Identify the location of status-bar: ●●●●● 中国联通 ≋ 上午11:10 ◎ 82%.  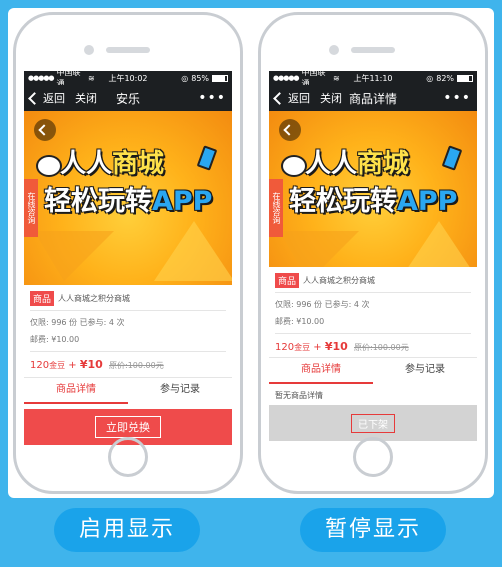
(373, 79).